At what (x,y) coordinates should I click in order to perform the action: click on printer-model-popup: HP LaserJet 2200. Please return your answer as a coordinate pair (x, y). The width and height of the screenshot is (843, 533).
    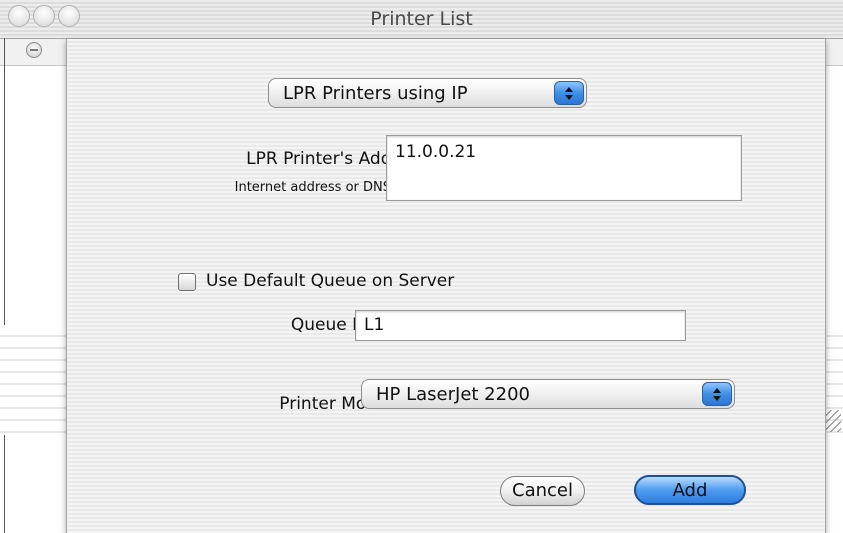
    Looking at the image, I should click on (548, 394).